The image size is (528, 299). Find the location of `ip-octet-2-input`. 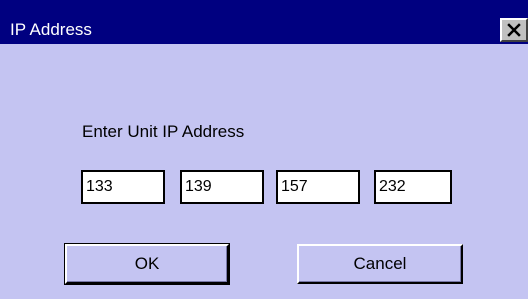

ip-octet-2-input is located at coordinates (222, 187).